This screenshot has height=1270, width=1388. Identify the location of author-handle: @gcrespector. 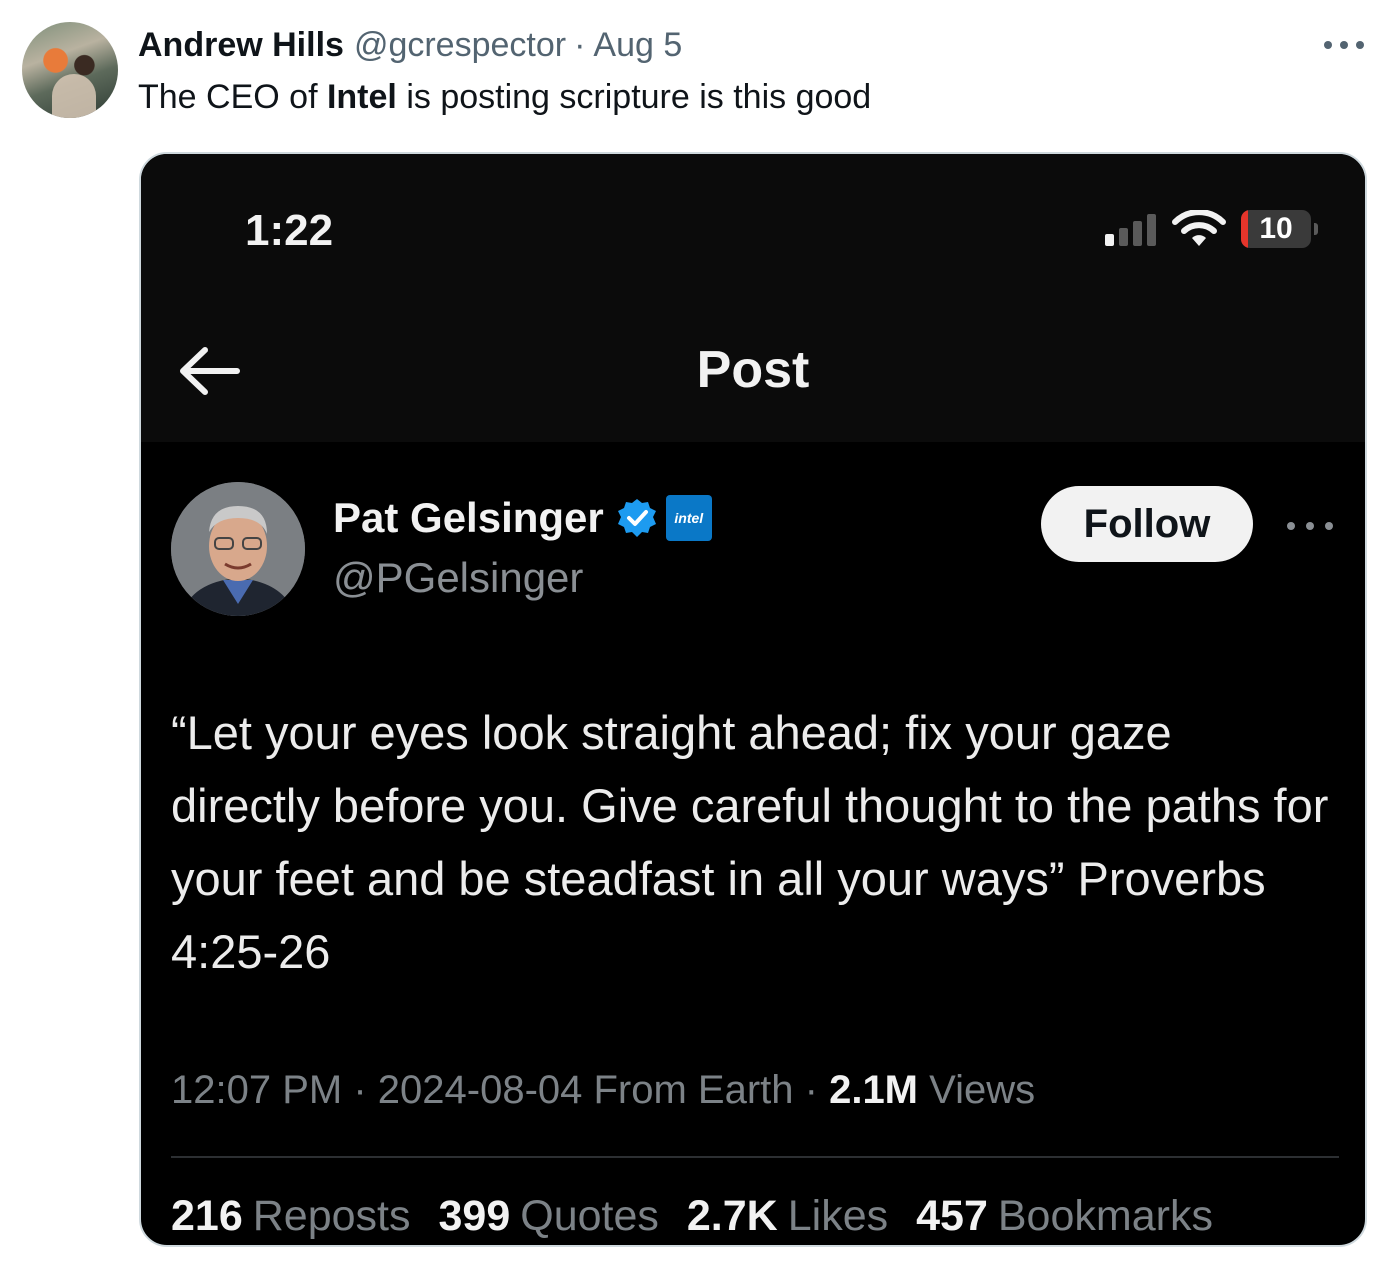
(460, 45).